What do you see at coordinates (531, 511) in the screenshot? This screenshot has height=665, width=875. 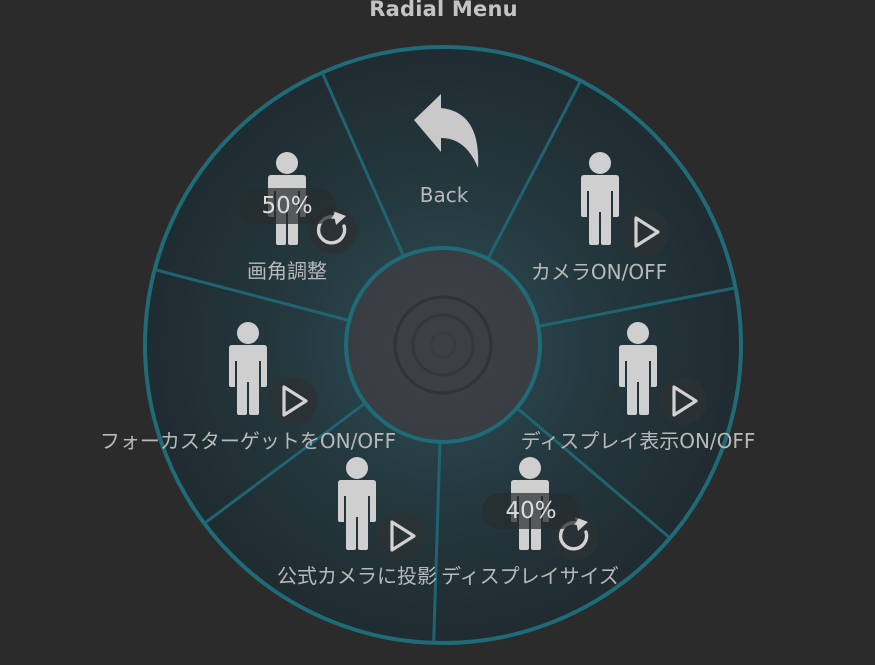 I see `display-size-value: 40%` at bounding box center [531, 511].